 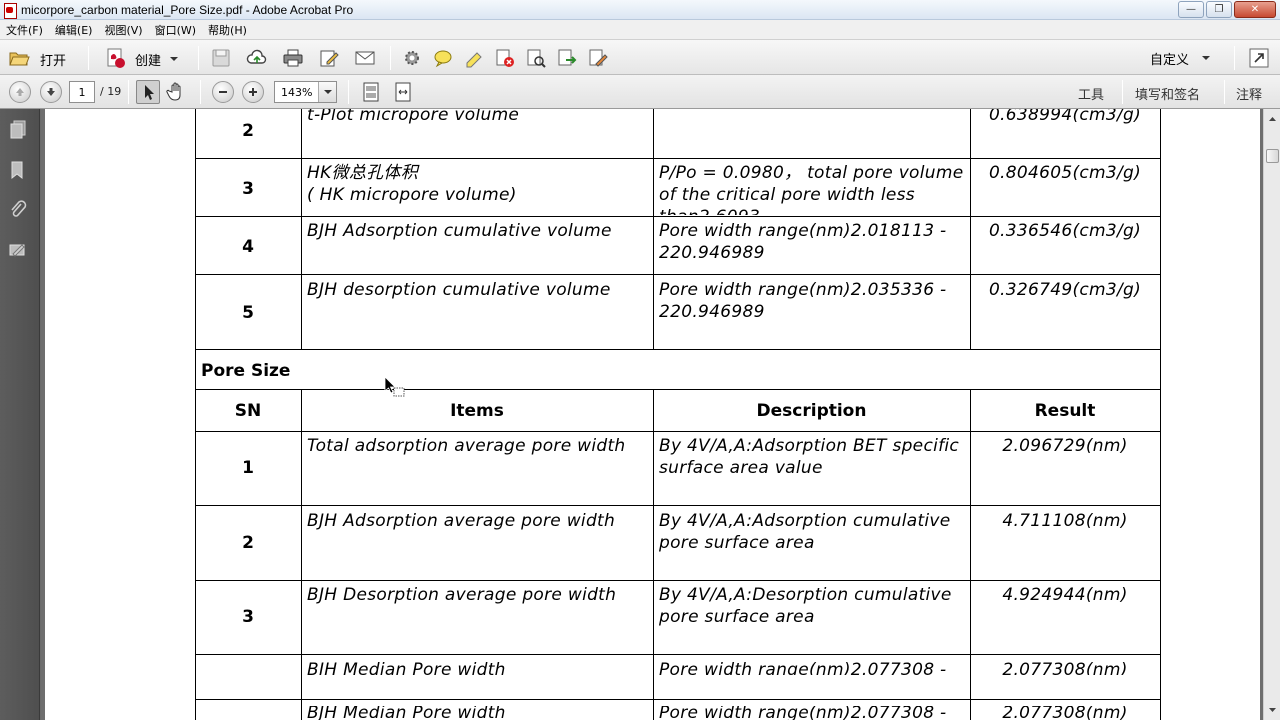 I want to click on row-item: BJH Adsorption cumulative volume, so click(x=459, y=231).